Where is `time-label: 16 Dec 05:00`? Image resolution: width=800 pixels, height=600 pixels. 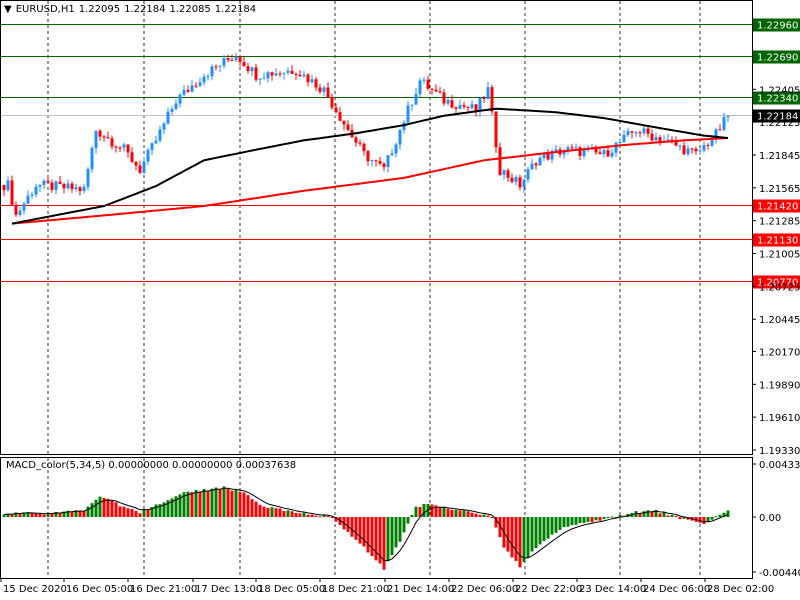
time-label: 16 Dec 05:00 is located at coordinates (99, 589).